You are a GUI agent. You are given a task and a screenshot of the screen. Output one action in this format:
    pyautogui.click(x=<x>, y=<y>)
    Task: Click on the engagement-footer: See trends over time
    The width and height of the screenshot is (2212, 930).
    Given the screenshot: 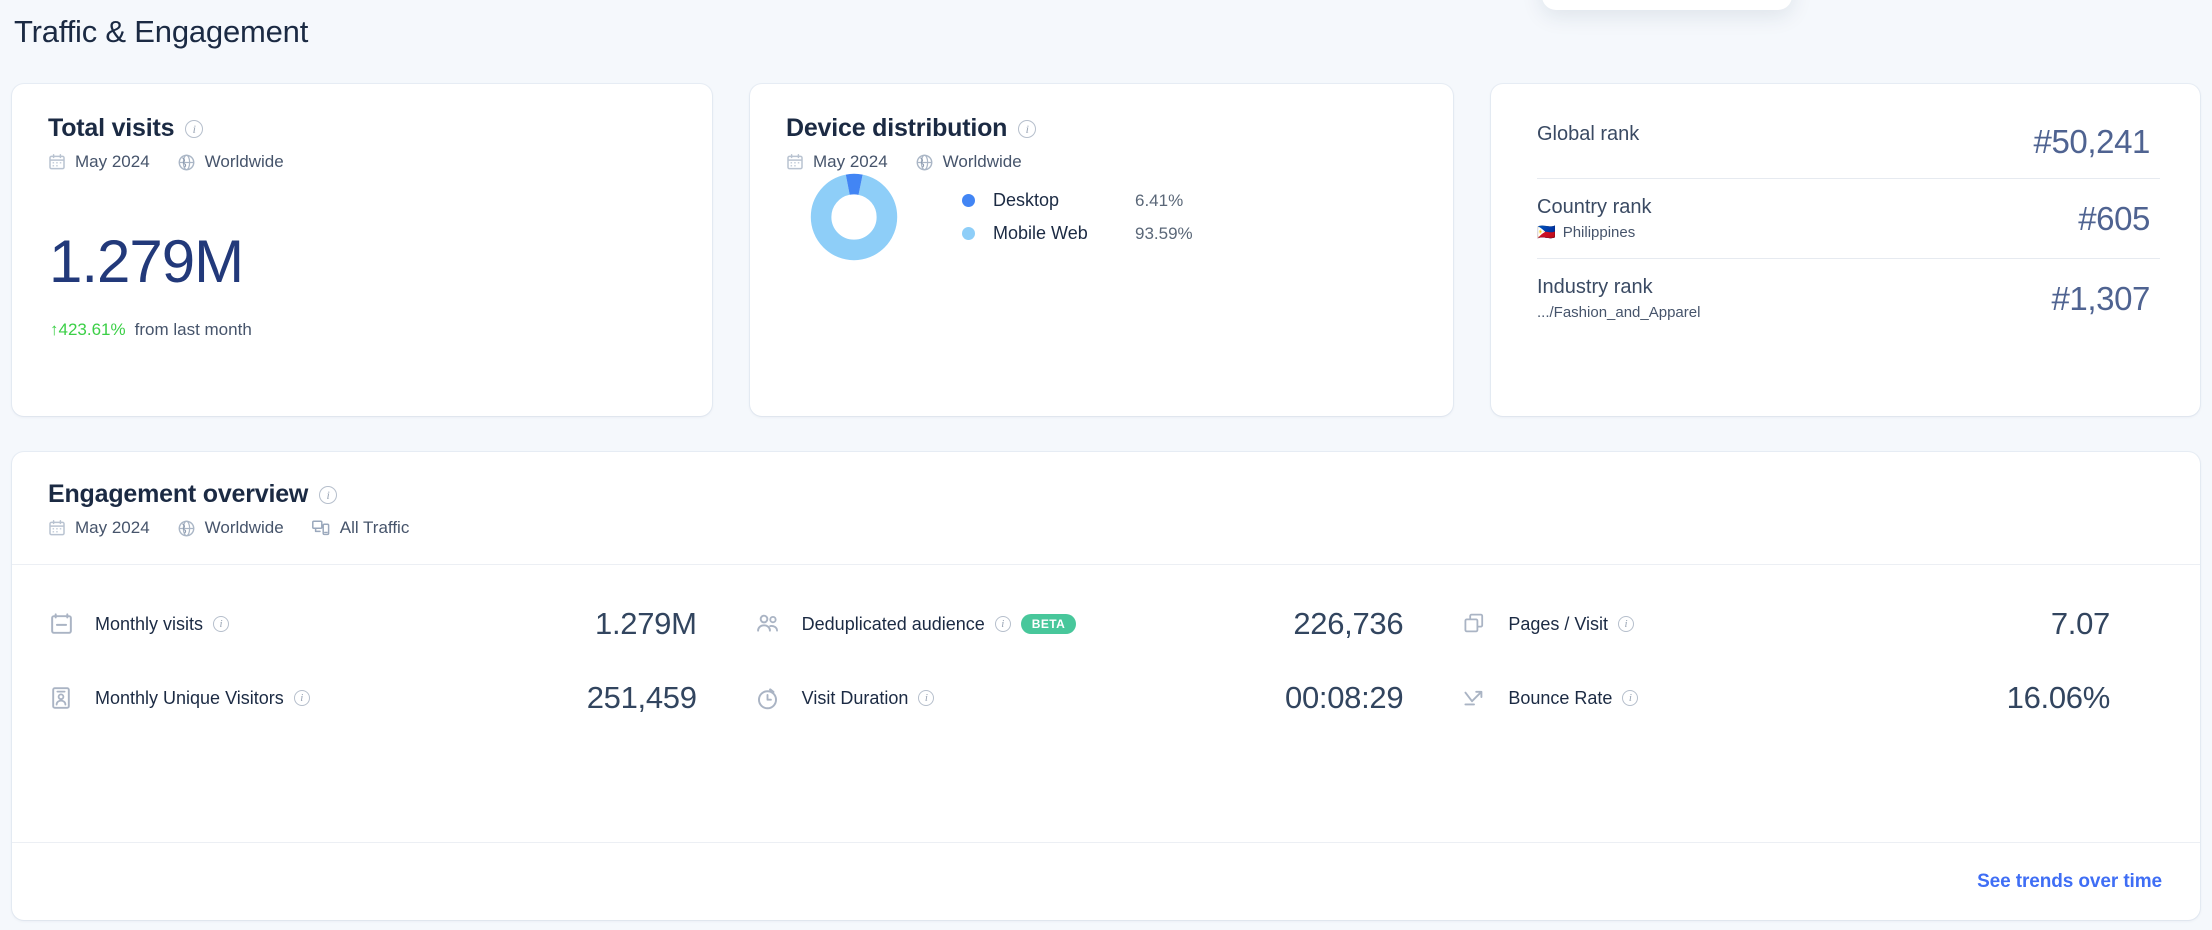 What is the action you would take?
    pyautogui.click(x=1106, y=881)
    